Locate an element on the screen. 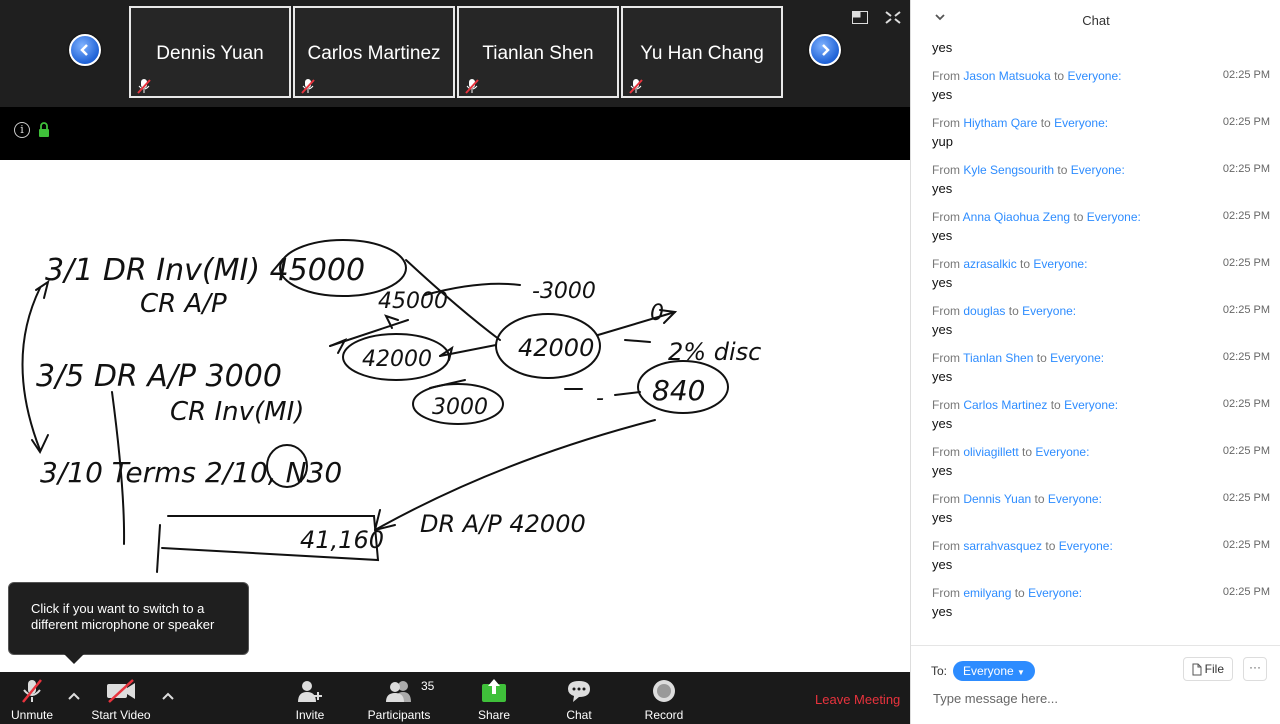  file-button: File is located at coordinates (1208, 669).